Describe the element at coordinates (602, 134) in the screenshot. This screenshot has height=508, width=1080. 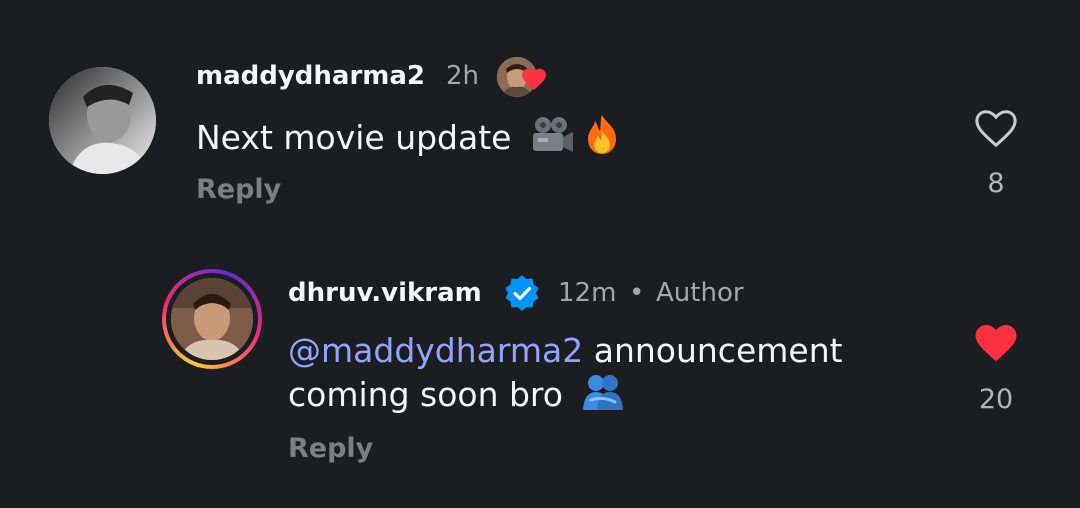
I see `fire-icon` at that location.